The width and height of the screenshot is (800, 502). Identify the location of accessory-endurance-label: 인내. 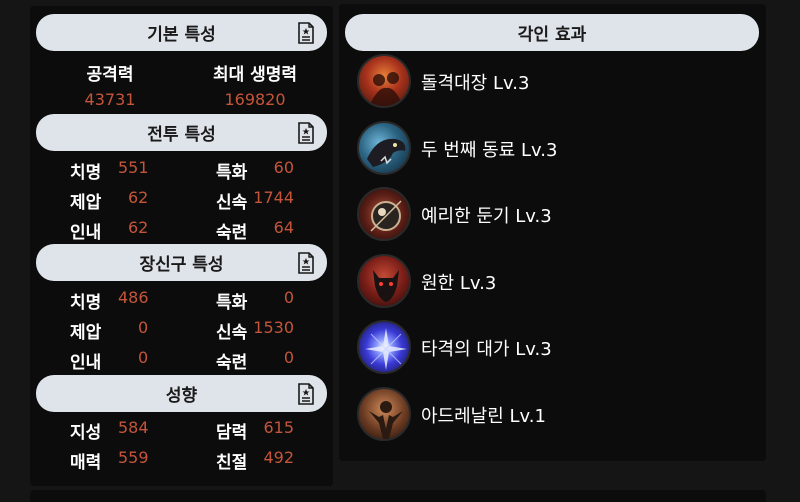
(86, 363).